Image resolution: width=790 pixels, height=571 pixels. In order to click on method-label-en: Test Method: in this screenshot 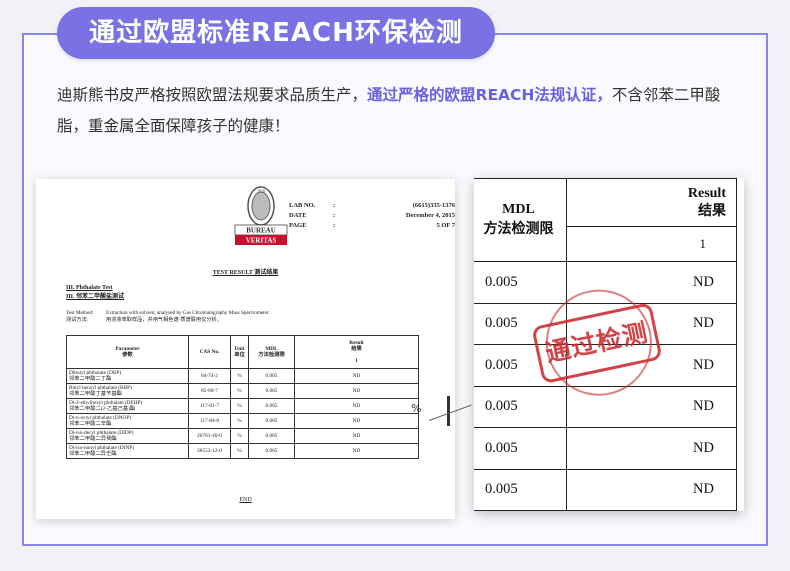, I will do `click(80, 313)`.